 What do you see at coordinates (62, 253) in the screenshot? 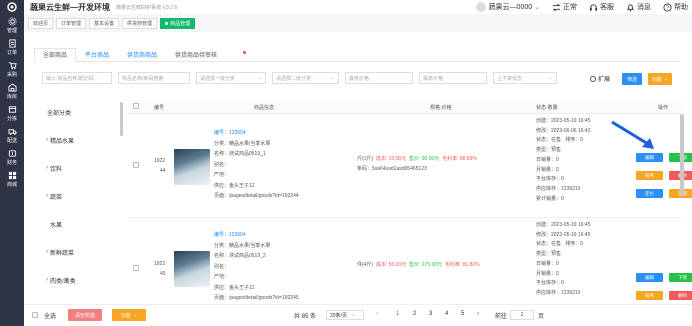
I see `category-label: 新鲜蔬菜` at bounding box center [62, 253].